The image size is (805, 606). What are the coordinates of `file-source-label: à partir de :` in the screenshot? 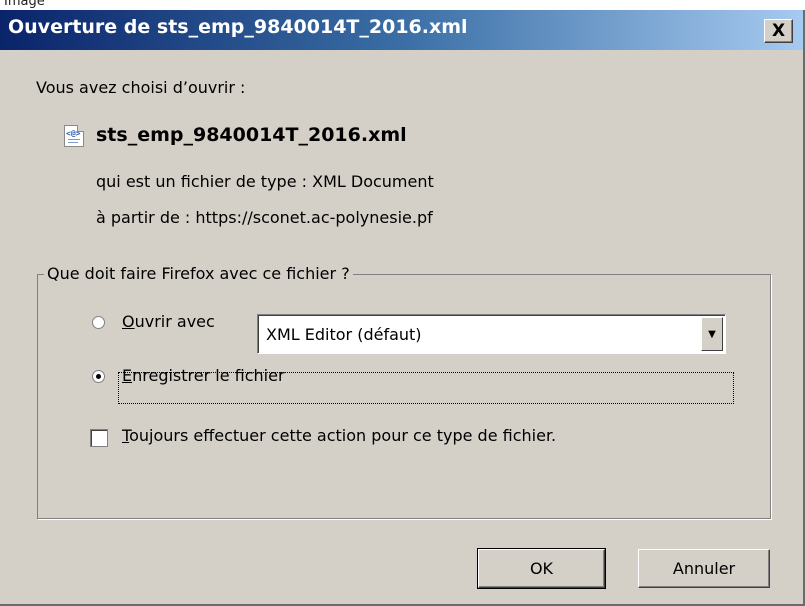 It's located at (143, 217).